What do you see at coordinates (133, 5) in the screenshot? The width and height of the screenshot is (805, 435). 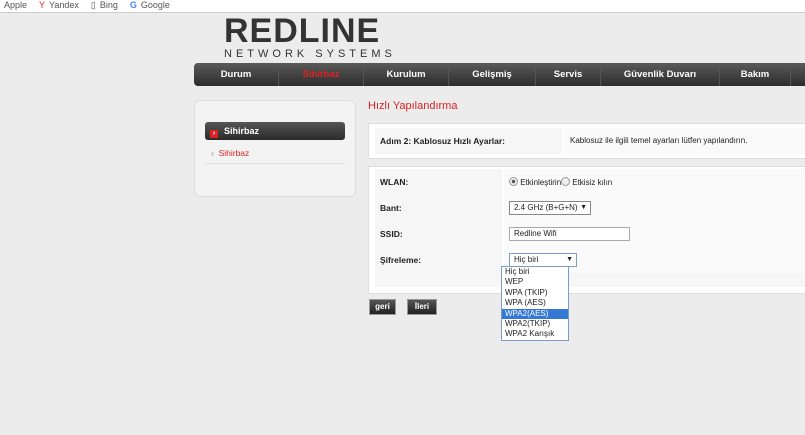 I see `google-icon: G` at bounding box center [133, 5].